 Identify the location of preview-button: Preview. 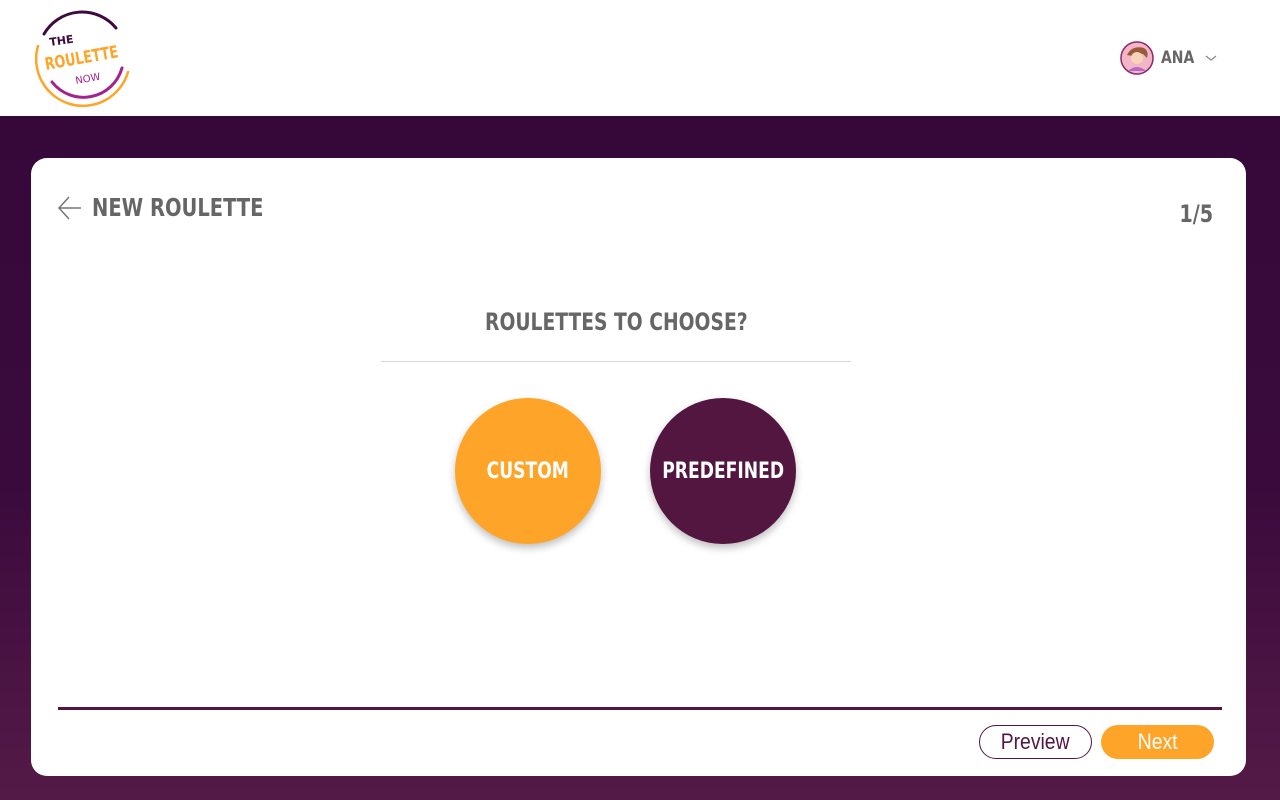
(1035, 742).